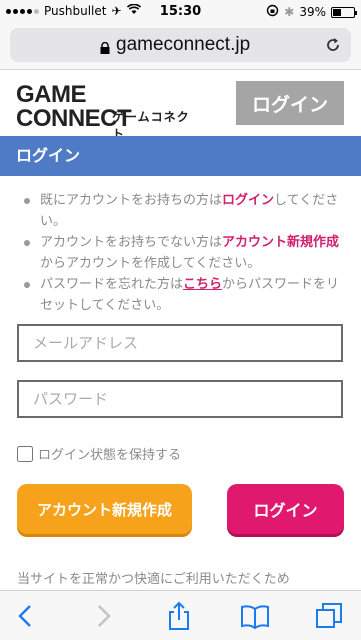 Image resolution: width=361 pixels, height=640 pixels. I want to click on url-field: gameconnect.jp, so click(180, 45).